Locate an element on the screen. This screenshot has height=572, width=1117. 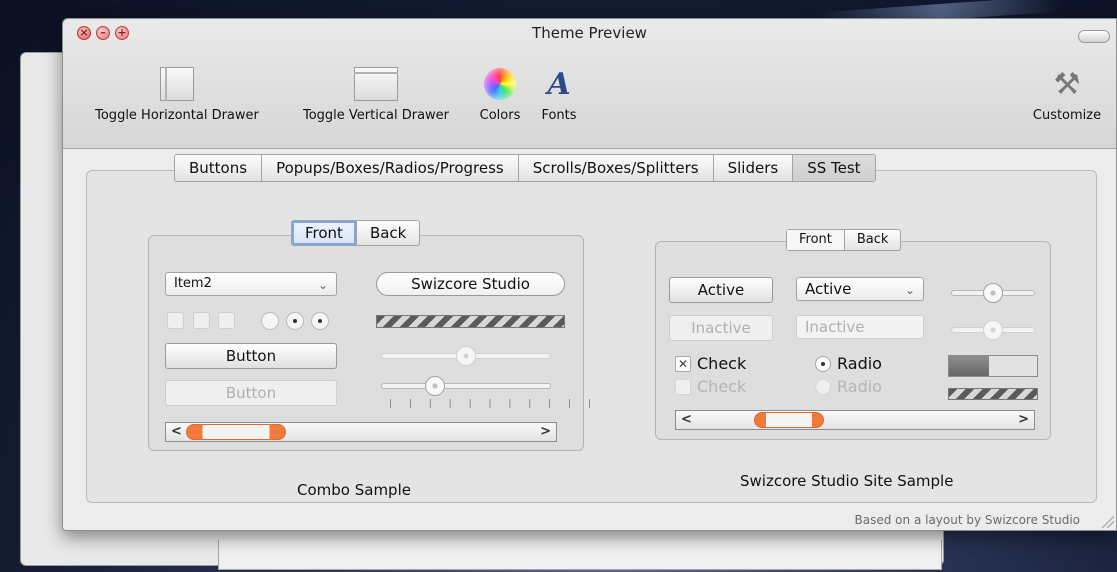
tab-sliders: Sliders is located at coordinates (754, 168).